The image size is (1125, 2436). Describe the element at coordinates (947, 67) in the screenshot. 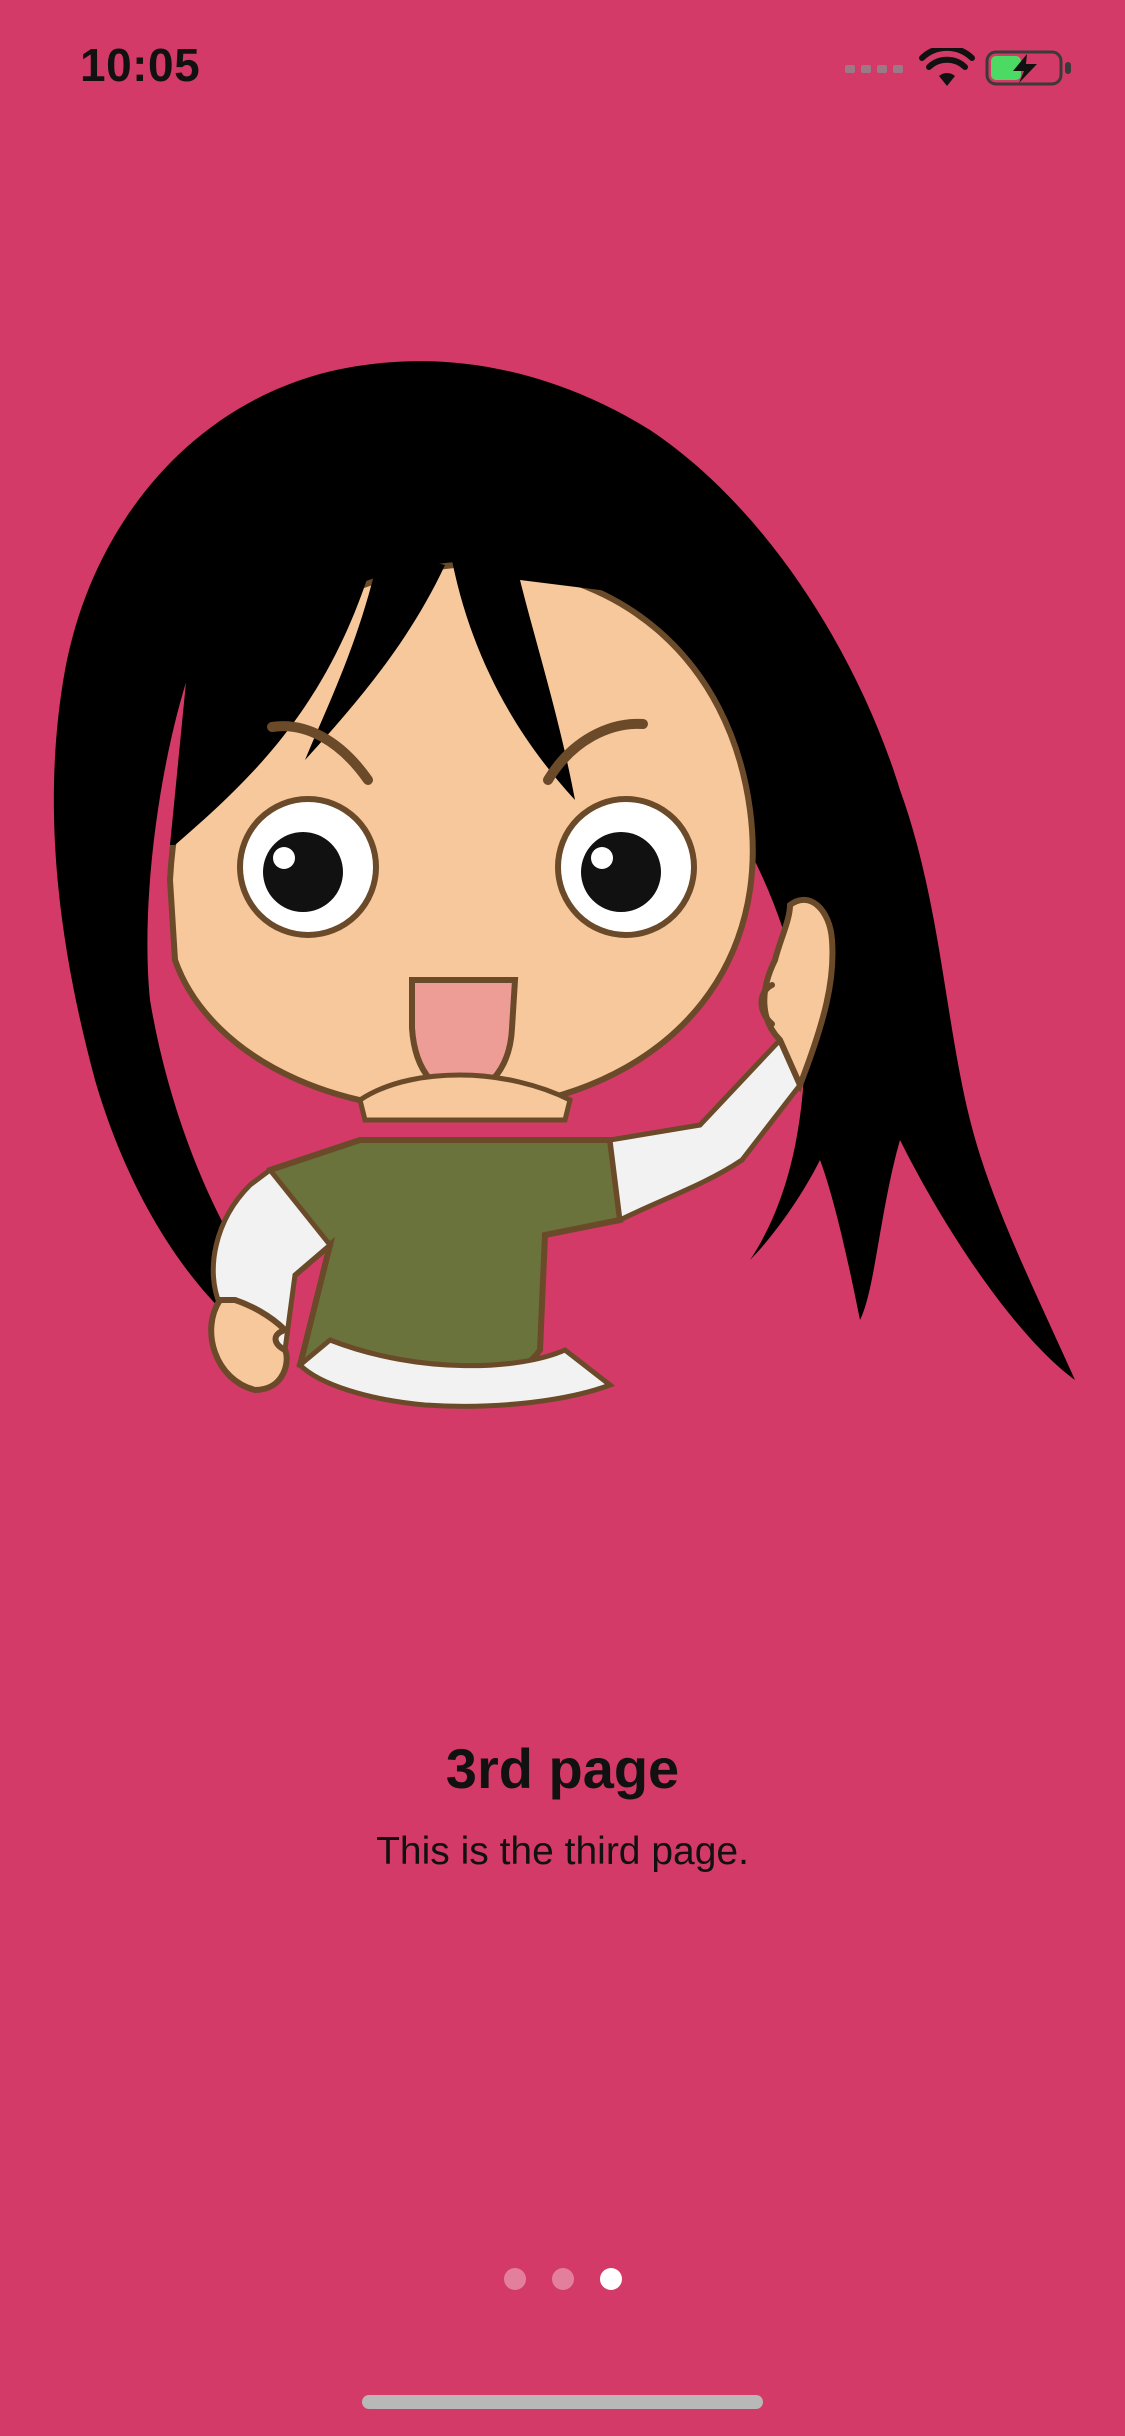

I see `wifi-icon` at that location.